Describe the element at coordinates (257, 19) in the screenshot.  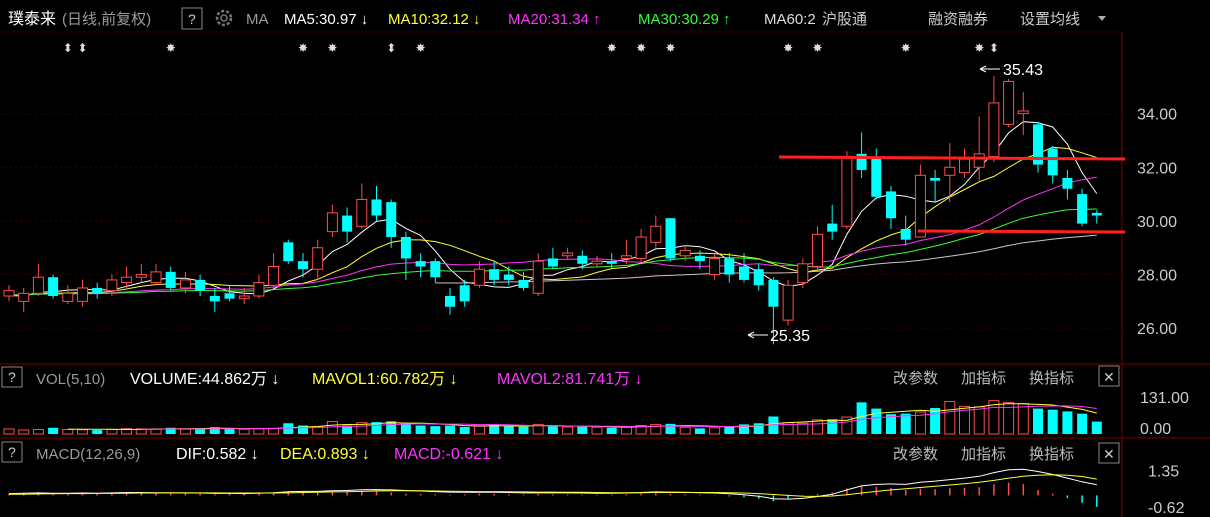
I see `ma-label: MA` at that location.